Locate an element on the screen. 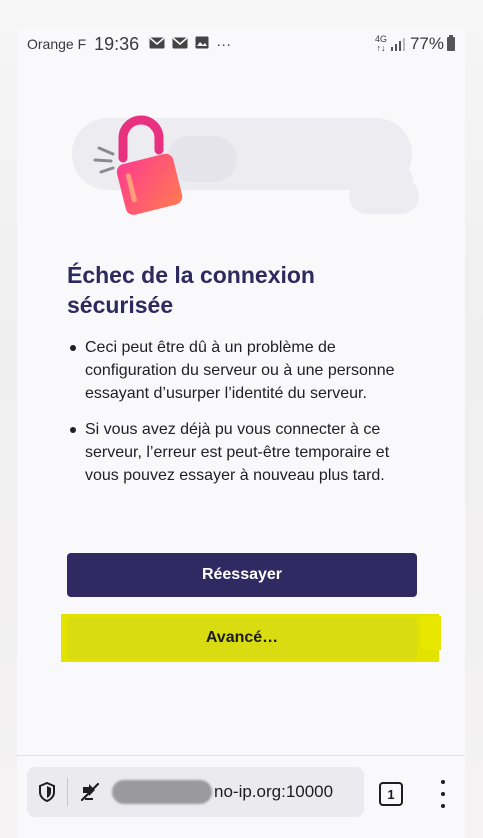  carrier-name: Orange F is located at coordinates (57, 44).